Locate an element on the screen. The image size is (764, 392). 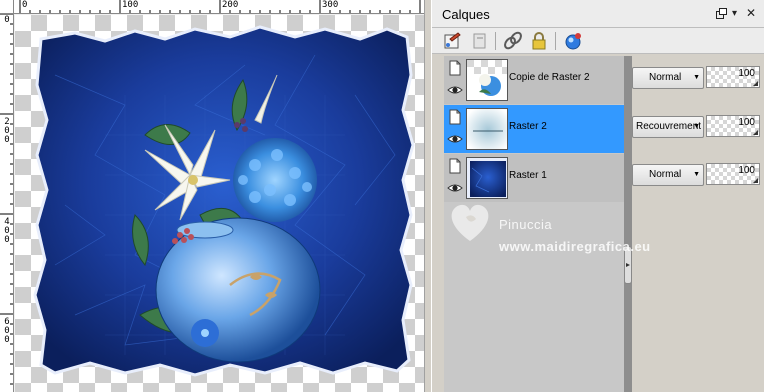
layer-row-raster-1: Raster 1 is located at coordinates (534, 178).